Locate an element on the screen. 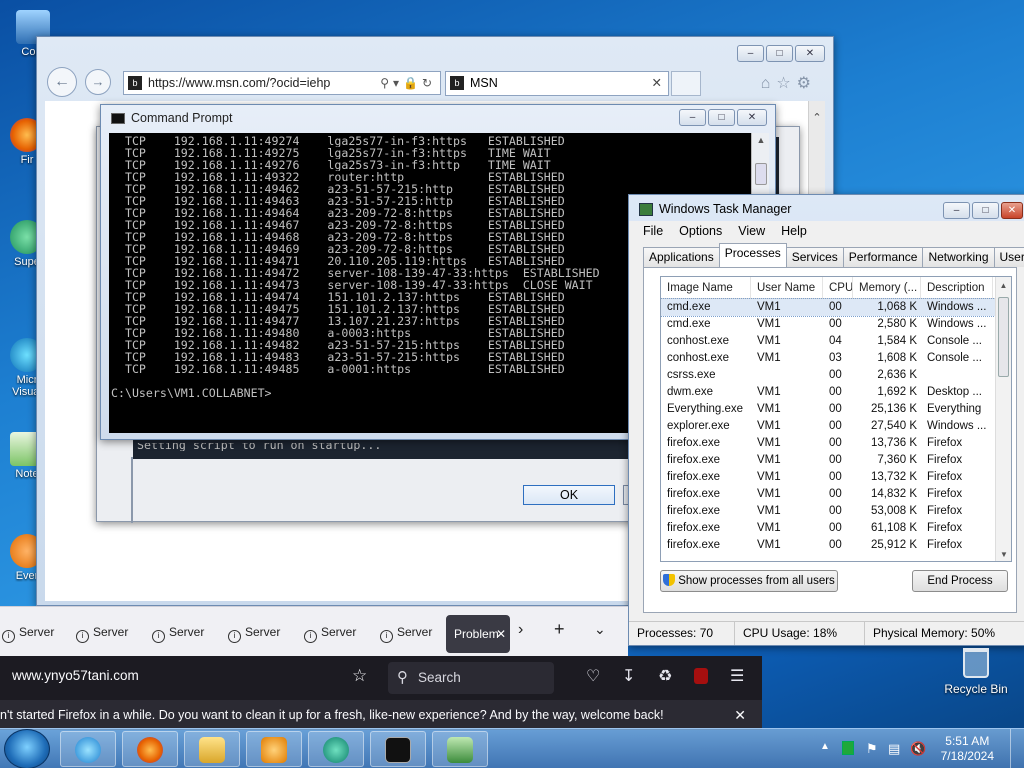 Image resolution: width=1024 pixels, height=768 pixels. taskbar-app is located at coordinates (336, 749).